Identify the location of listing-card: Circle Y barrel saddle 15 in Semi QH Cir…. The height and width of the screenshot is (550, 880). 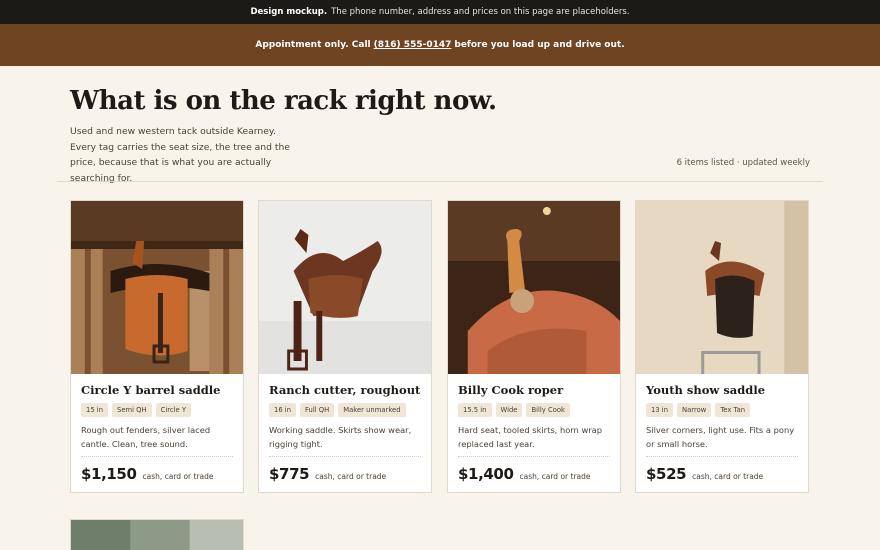
(157, 346).